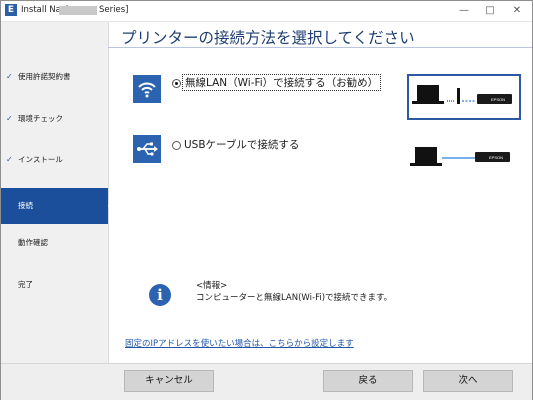  What do you see at coordinates (25, 284) in the screenshot?
I see `step-label: 完了` at bounding box center [25, 284].